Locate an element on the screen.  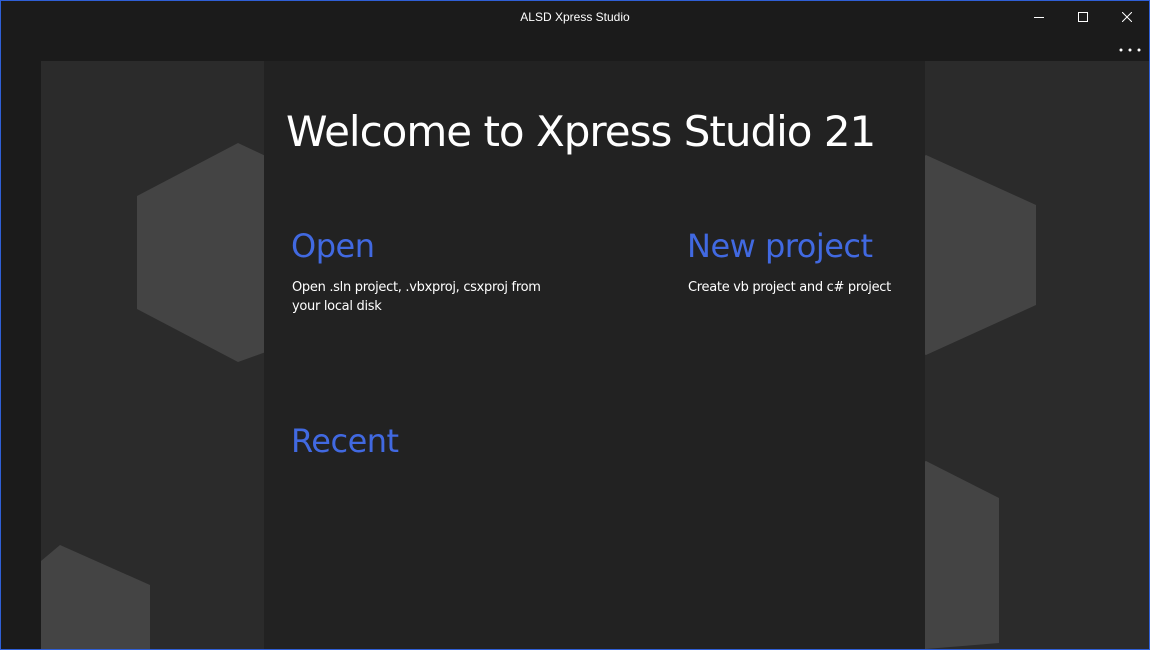
new-project-description: Create vb project and c# project is located at coordinates (789, 287).